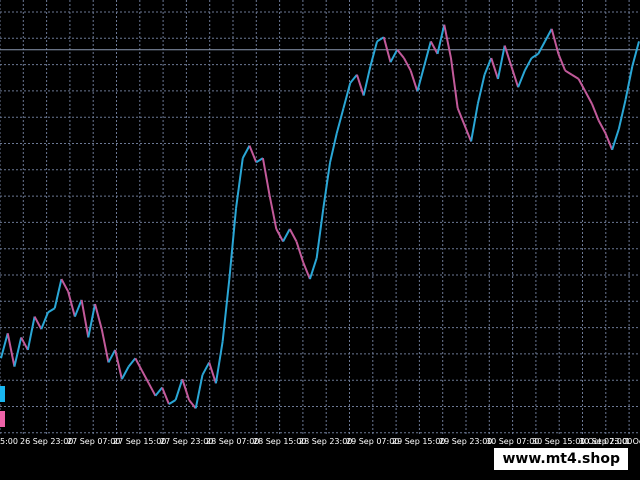 The image size is (640, 480). Describe the element at coordinates (326, 441) in the screenshot. I see `time-axis-label: 28 Sep 23:00` at that location.